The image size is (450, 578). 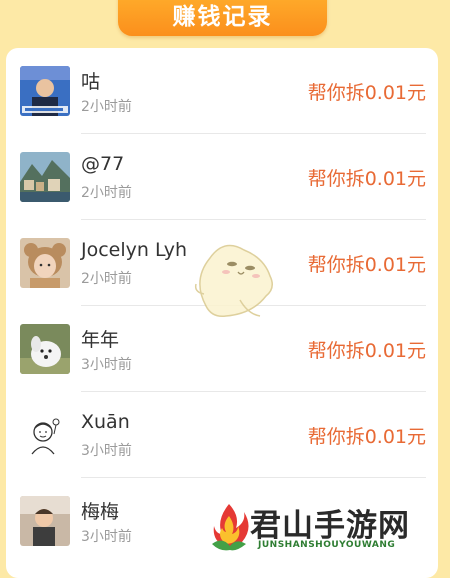 What do you see at coordinates (222, 91) in the screenshot?
I see `list-item: 咕 2小时前 帮你拆0.01元` at bounding box center [222, 91].